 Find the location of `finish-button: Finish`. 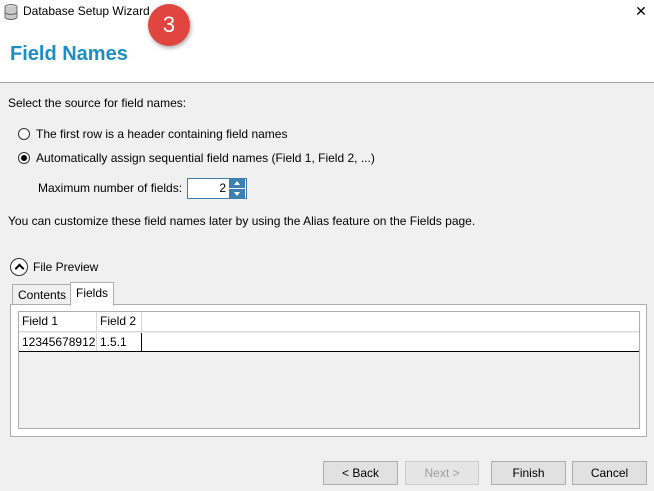

finish-button: Finish is located at coordinates (528, 473).